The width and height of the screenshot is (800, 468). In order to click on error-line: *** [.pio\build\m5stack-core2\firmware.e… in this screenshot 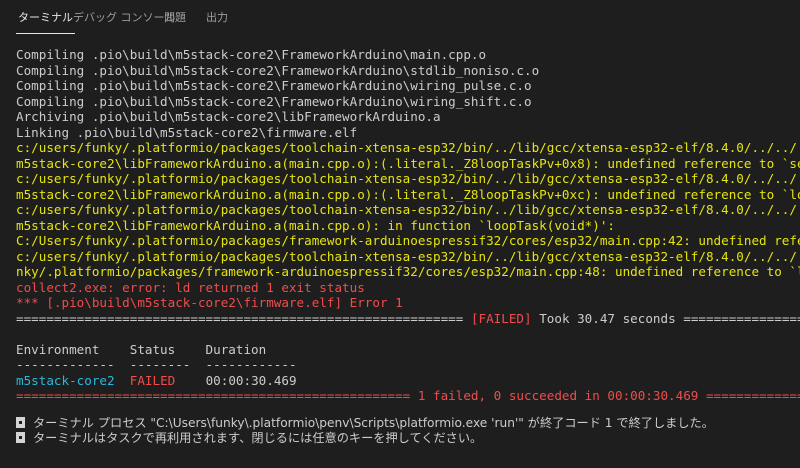, I will do `click(209, 302)`.